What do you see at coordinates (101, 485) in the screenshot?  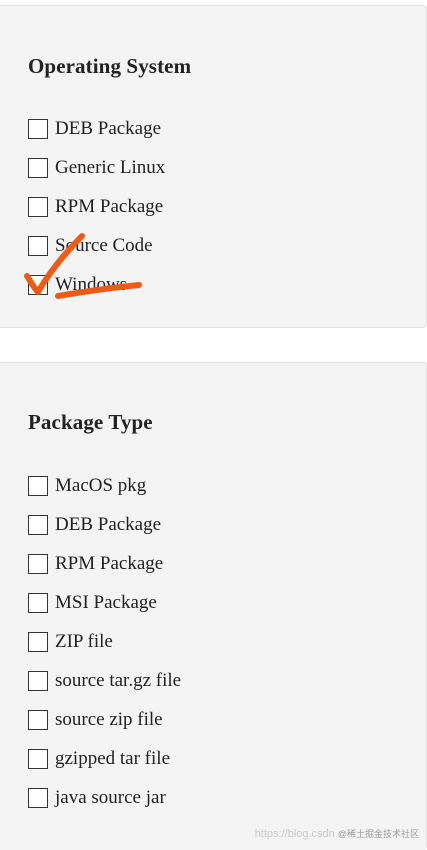 I see `option-label: MacOS pkg` at bounding box center [101, 485].